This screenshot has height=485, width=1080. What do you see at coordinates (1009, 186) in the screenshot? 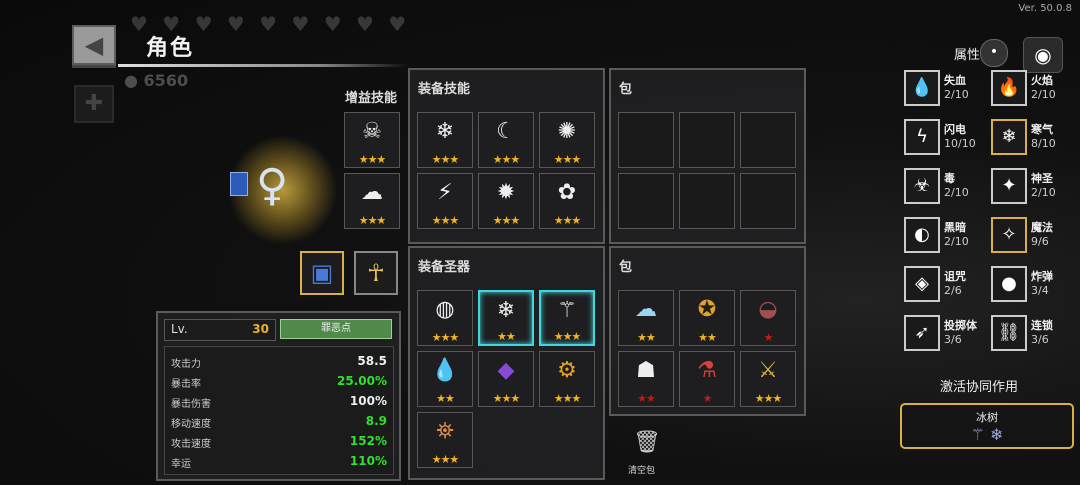
I see `synergy-icon: ✦` at bounding box center [1009, 186].